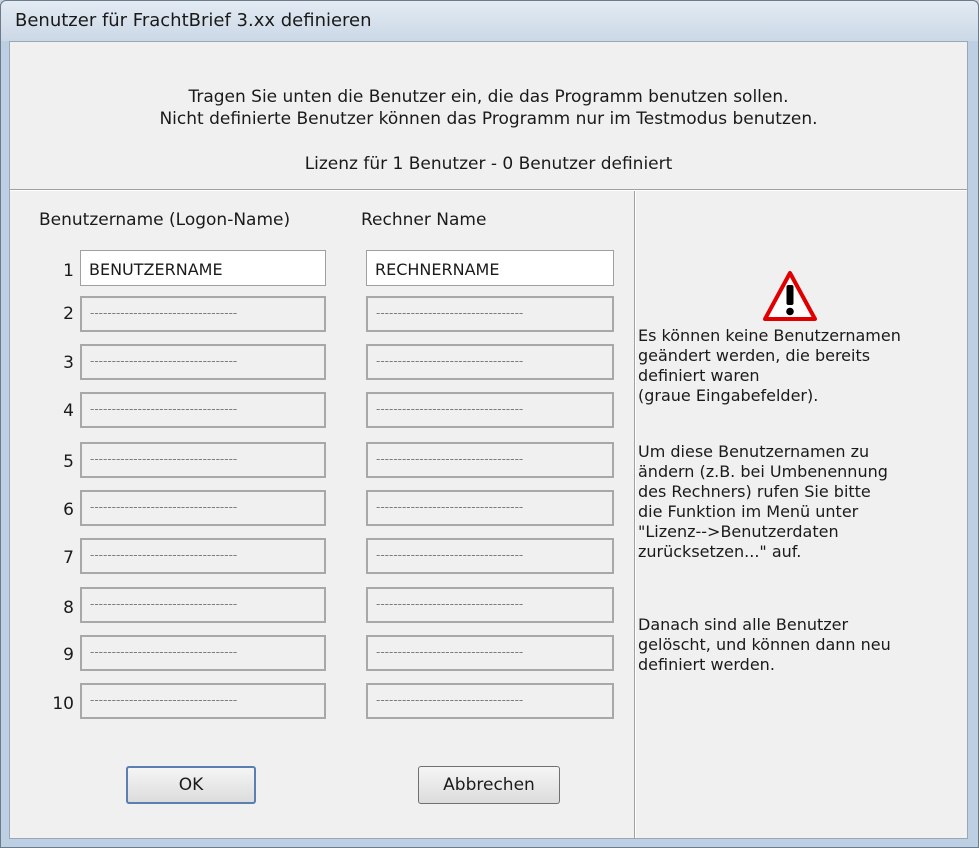 Image resolution: width=979 pixels, height=848 pixels. I want to click on window-title: Benutzer für FrachtBrief 3.xx definieren, so click(193, 20).